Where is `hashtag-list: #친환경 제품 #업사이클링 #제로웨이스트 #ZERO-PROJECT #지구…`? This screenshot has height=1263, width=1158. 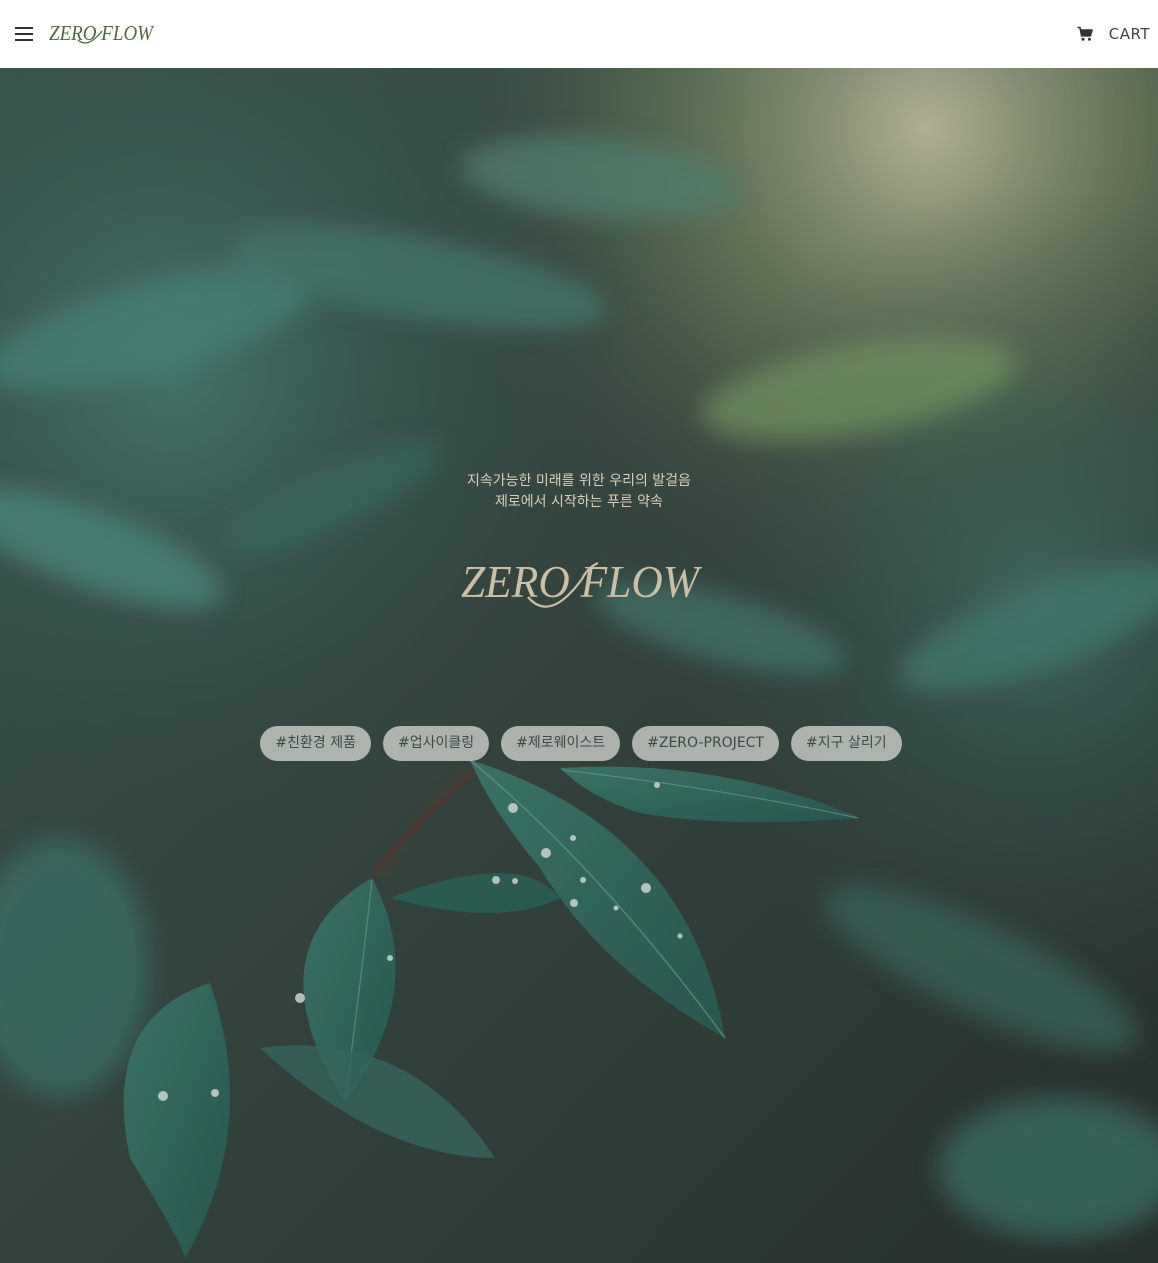
hashtag-list: #친환경 제품 #업사이클링 #제로웨이스트 #ZERO-PROJECT #지구… is located at coordinates (579, 743).